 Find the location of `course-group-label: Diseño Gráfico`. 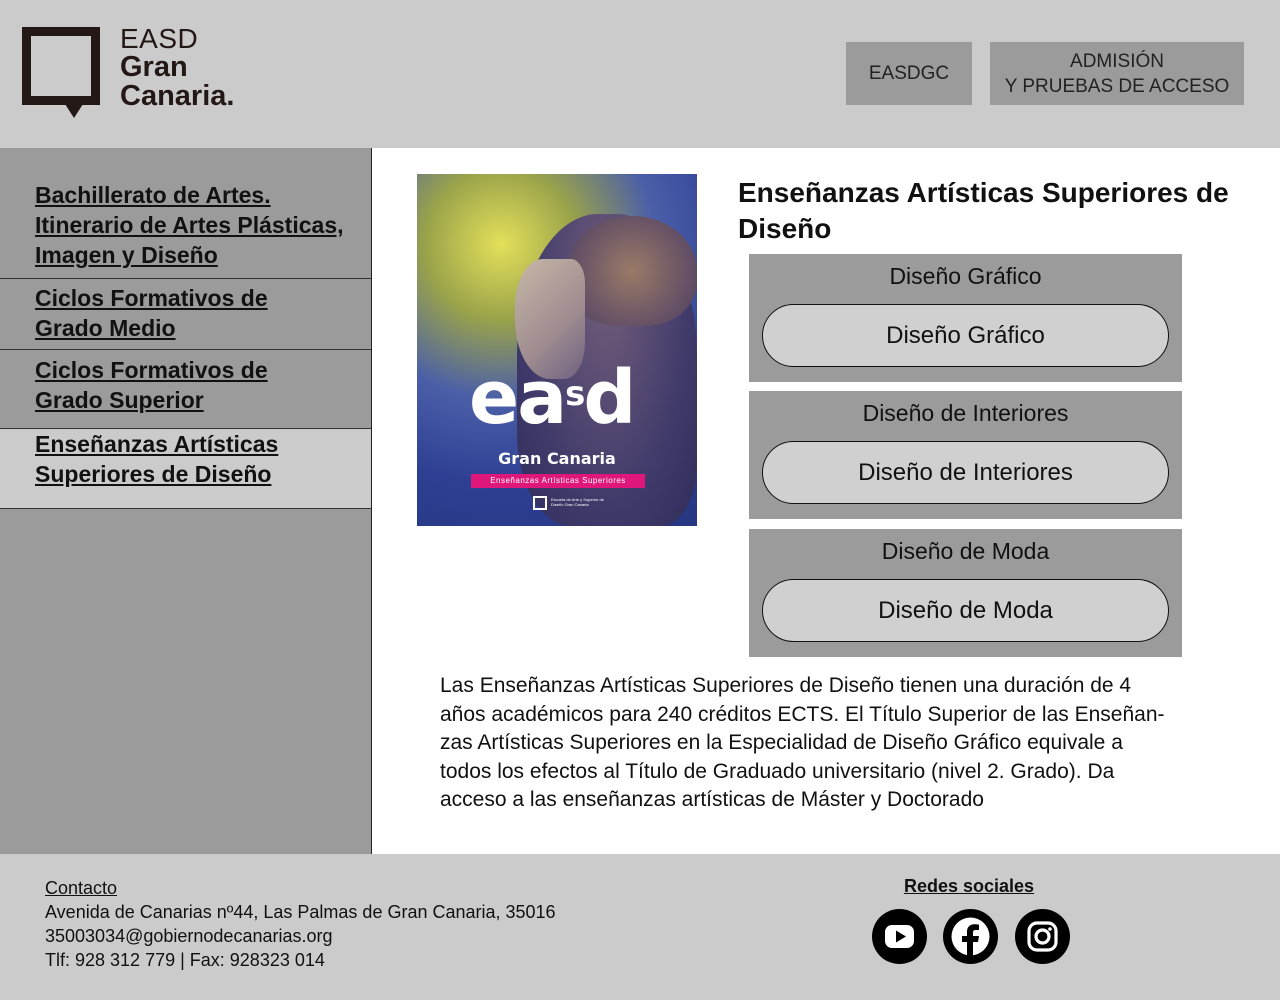

course-group-label: Diseño Gráfico is located at coordinates (965, 276).